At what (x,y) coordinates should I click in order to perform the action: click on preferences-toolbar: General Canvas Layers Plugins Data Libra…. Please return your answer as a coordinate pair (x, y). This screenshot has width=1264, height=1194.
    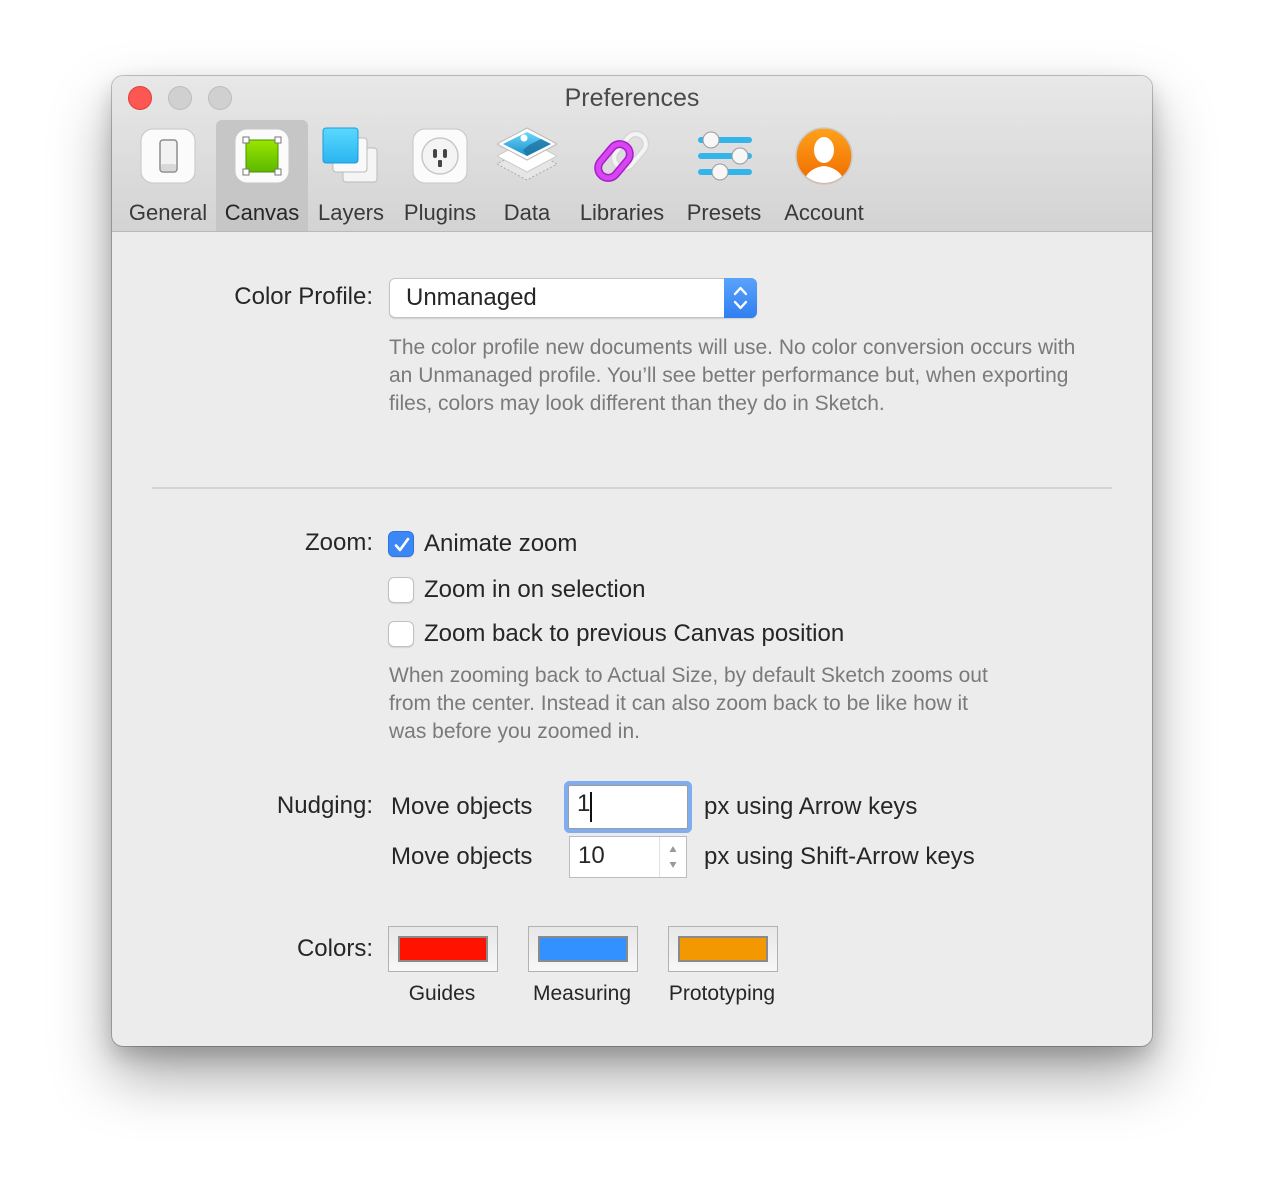
    Looking at the image, I should click on (498, 175).